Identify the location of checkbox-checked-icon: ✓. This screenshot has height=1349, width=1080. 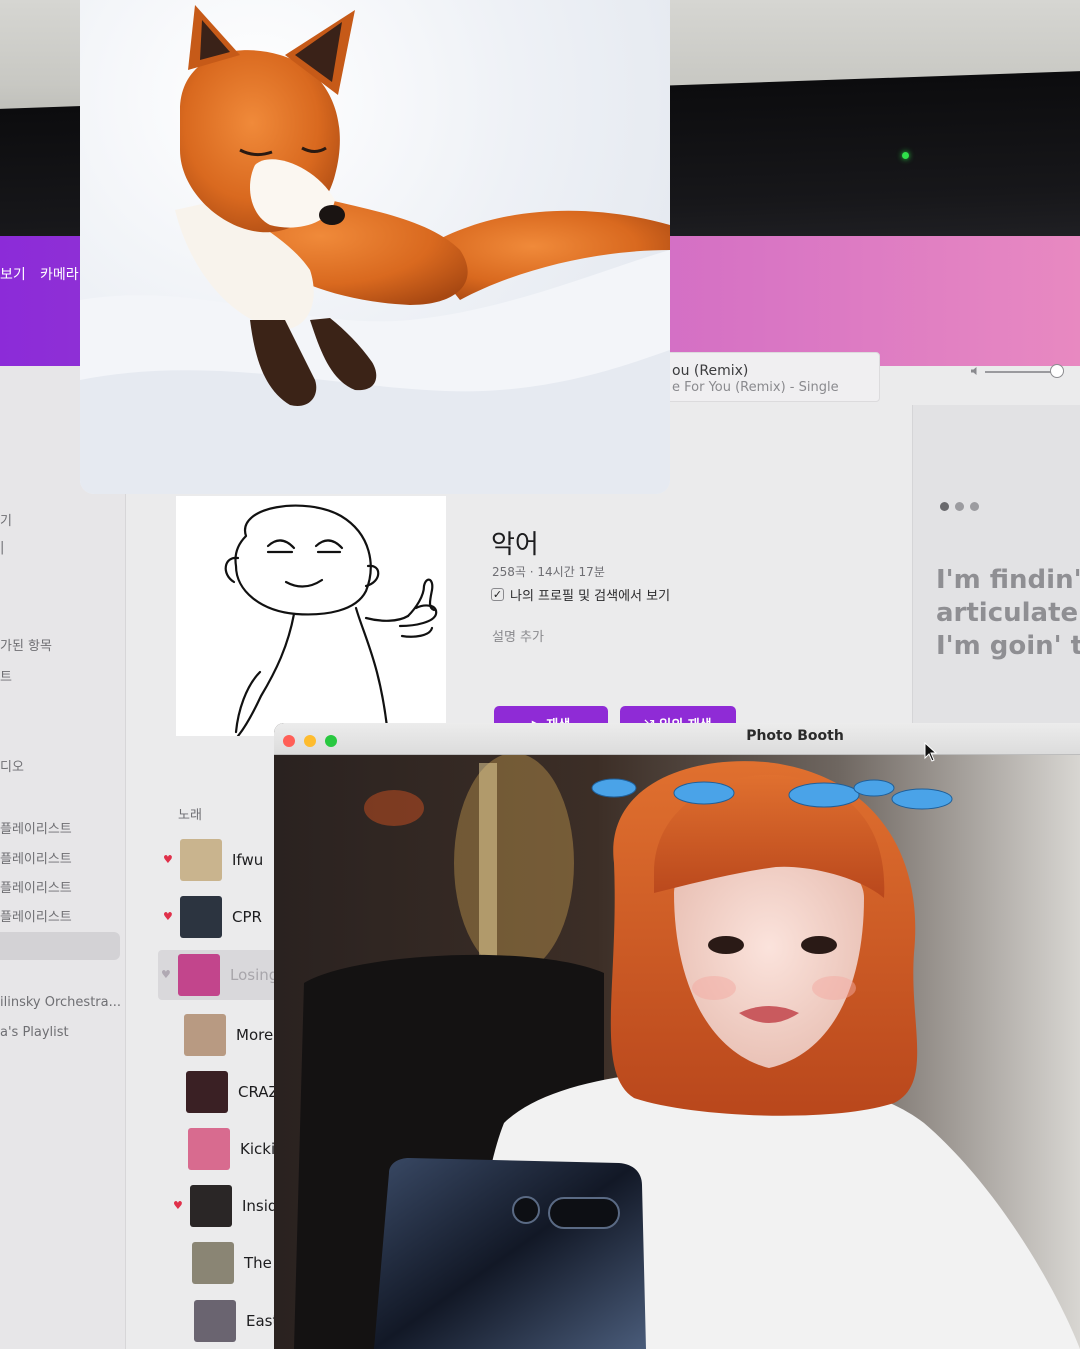
(497, 594).